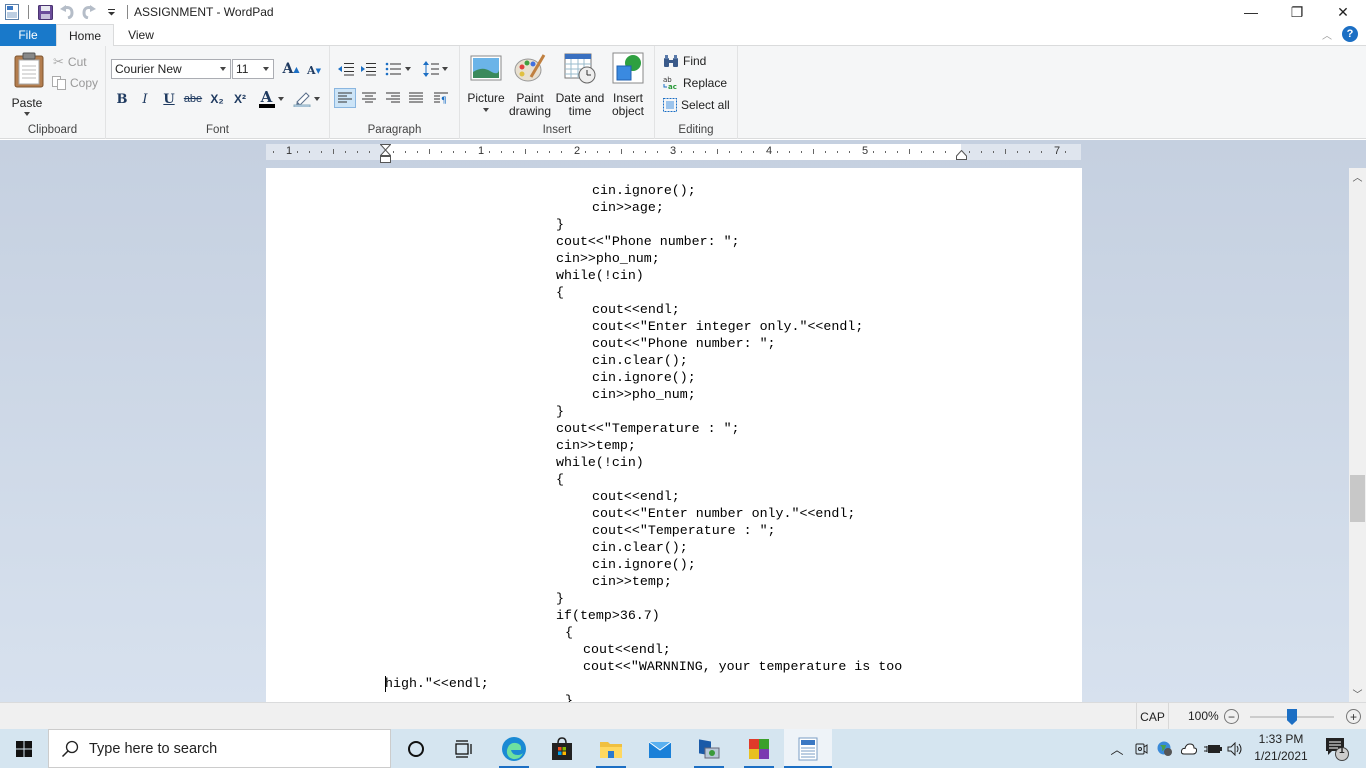 The image size is (1366, 768). I want to click on superscript-button: X², so click(240, 99).